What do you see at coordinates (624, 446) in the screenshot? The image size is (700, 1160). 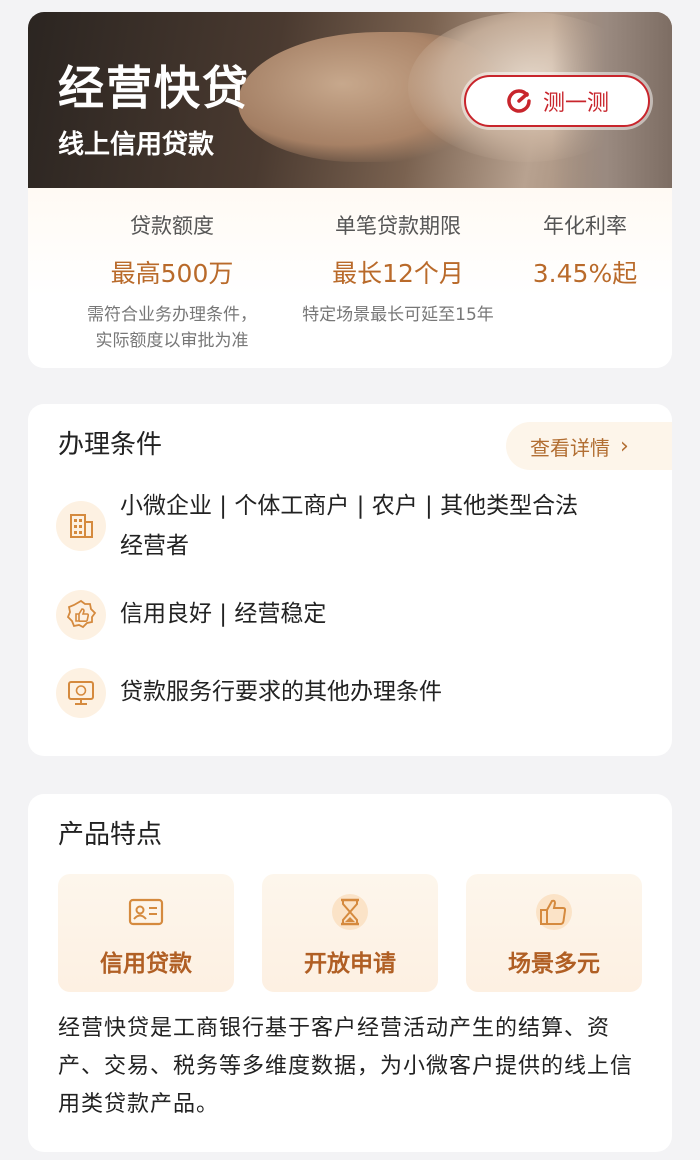 I see `chevron-right-icon: ›` at bounding box center [624, 446].